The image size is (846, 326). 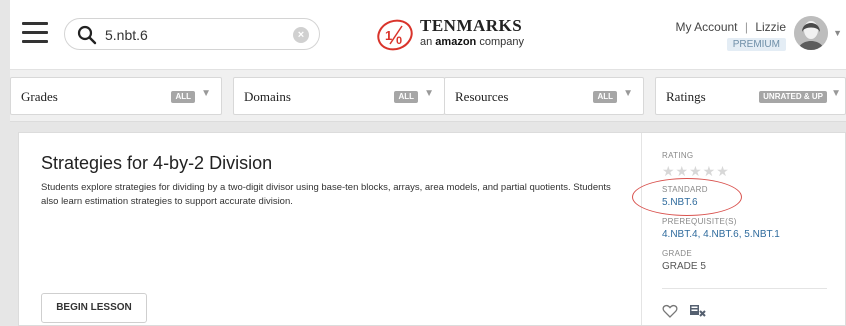 I want to click on remove-bookmark-icon, so click(x=698, y=311).